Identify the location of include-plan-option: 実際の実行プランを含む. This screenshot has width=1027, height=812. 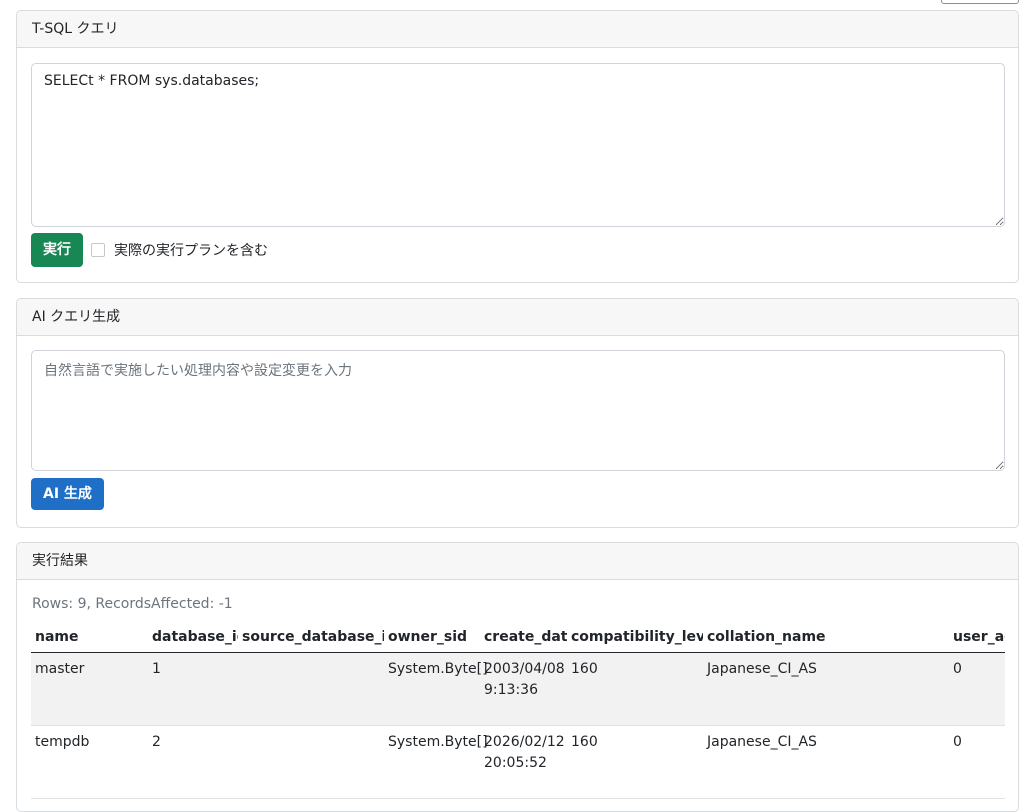
(179, 250).